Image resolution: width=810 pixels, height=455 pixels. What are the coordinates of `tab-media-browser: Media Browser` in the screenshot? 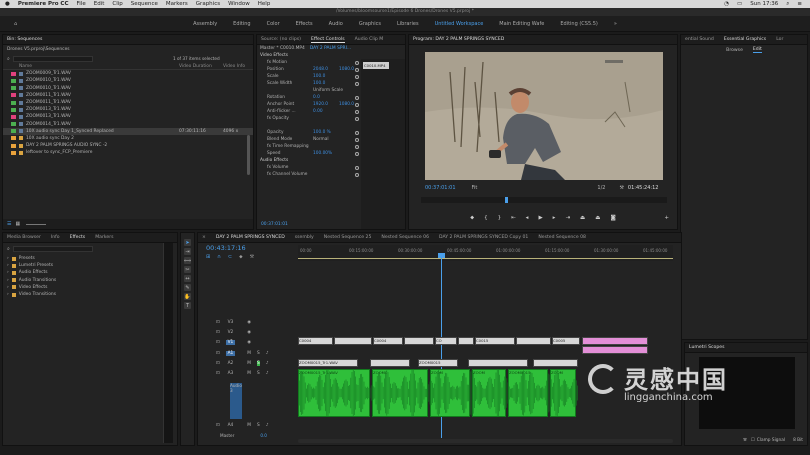 It's located at (24, 237).